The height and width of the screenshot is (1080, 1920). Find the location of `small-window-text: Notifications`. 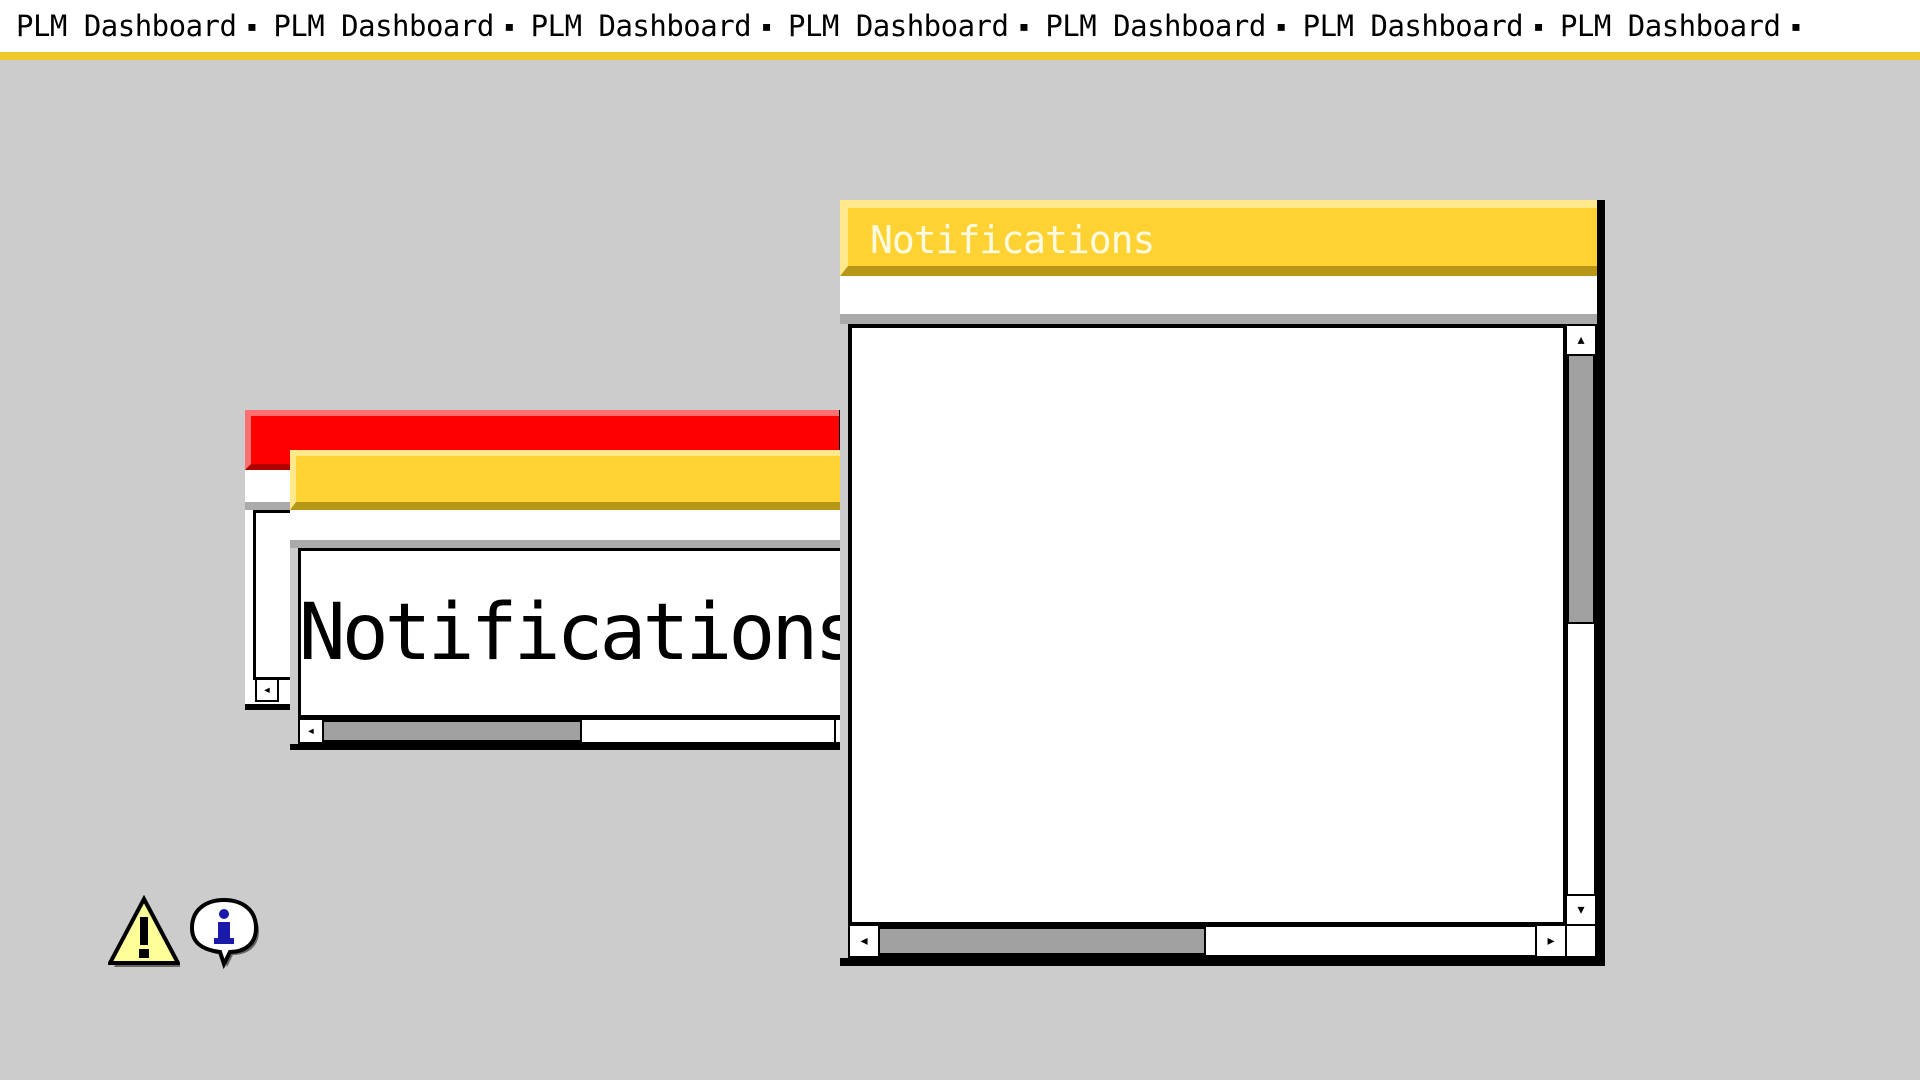

small-window-text: Notifications is located at coordinates (579, 633).